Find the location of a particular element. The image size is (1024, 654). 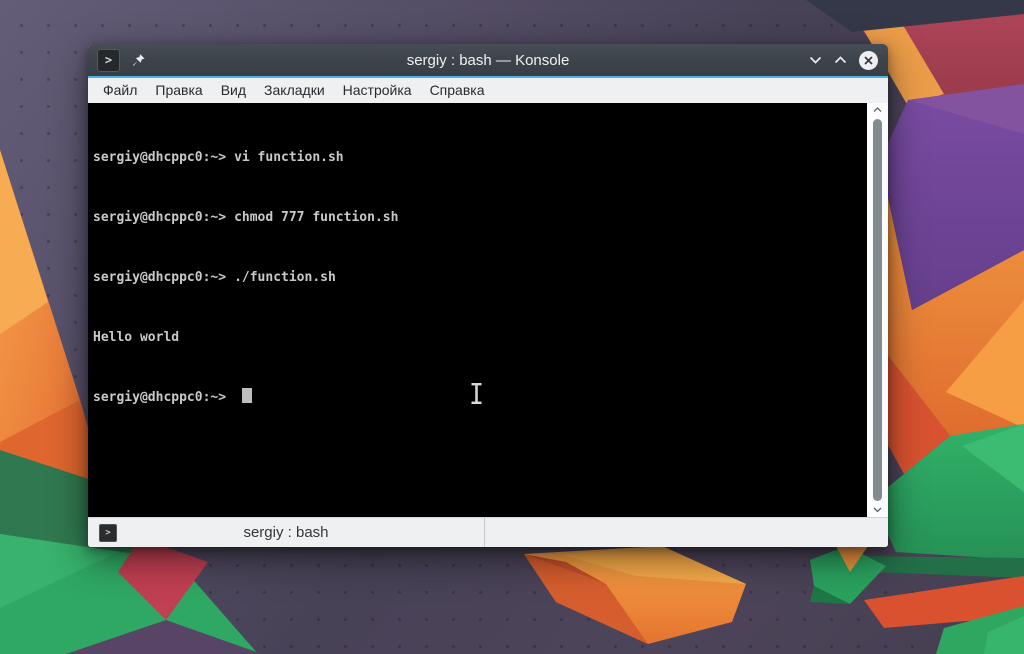

menu-item-settings: Настройка is located at coordinates (377, 90).